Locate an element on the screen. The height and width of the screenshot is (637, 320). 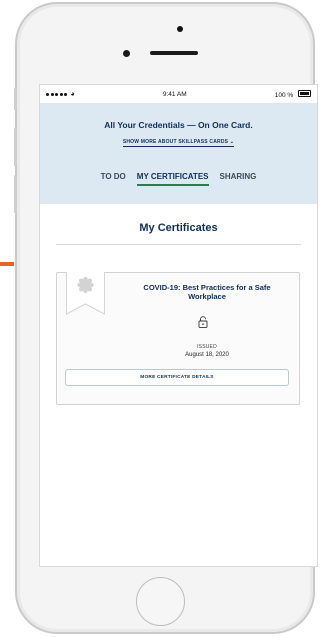
front-camera-icon is located at coordinates (180, 29).